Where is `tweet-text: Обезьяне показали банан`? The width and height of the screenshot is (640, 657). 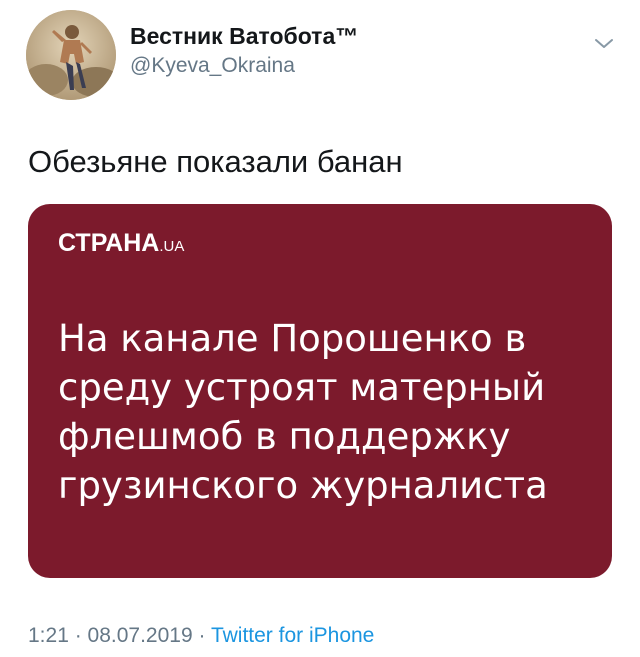 tweet-text: Обезьяне показали банан is located at coordinates (215, 161).